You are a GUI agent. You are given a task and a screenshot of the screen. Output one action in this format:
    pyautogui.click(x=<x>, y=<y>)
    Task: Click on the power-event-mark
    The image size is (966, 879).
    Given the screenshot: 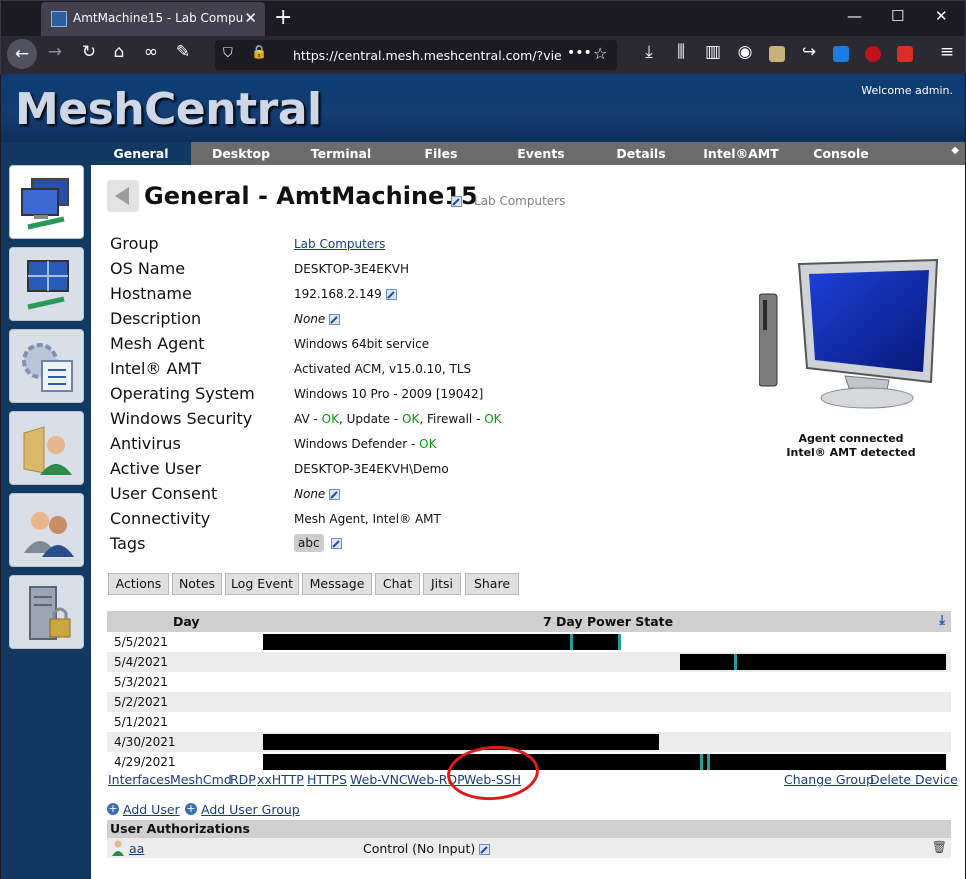 What is the action you would take?
    pyautogui.click(x=702, y=762)
    